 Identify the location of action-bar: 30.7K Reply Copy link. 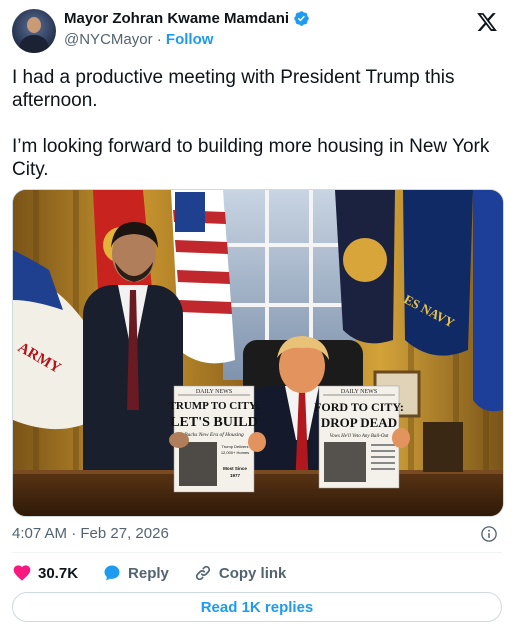
(161, 573).